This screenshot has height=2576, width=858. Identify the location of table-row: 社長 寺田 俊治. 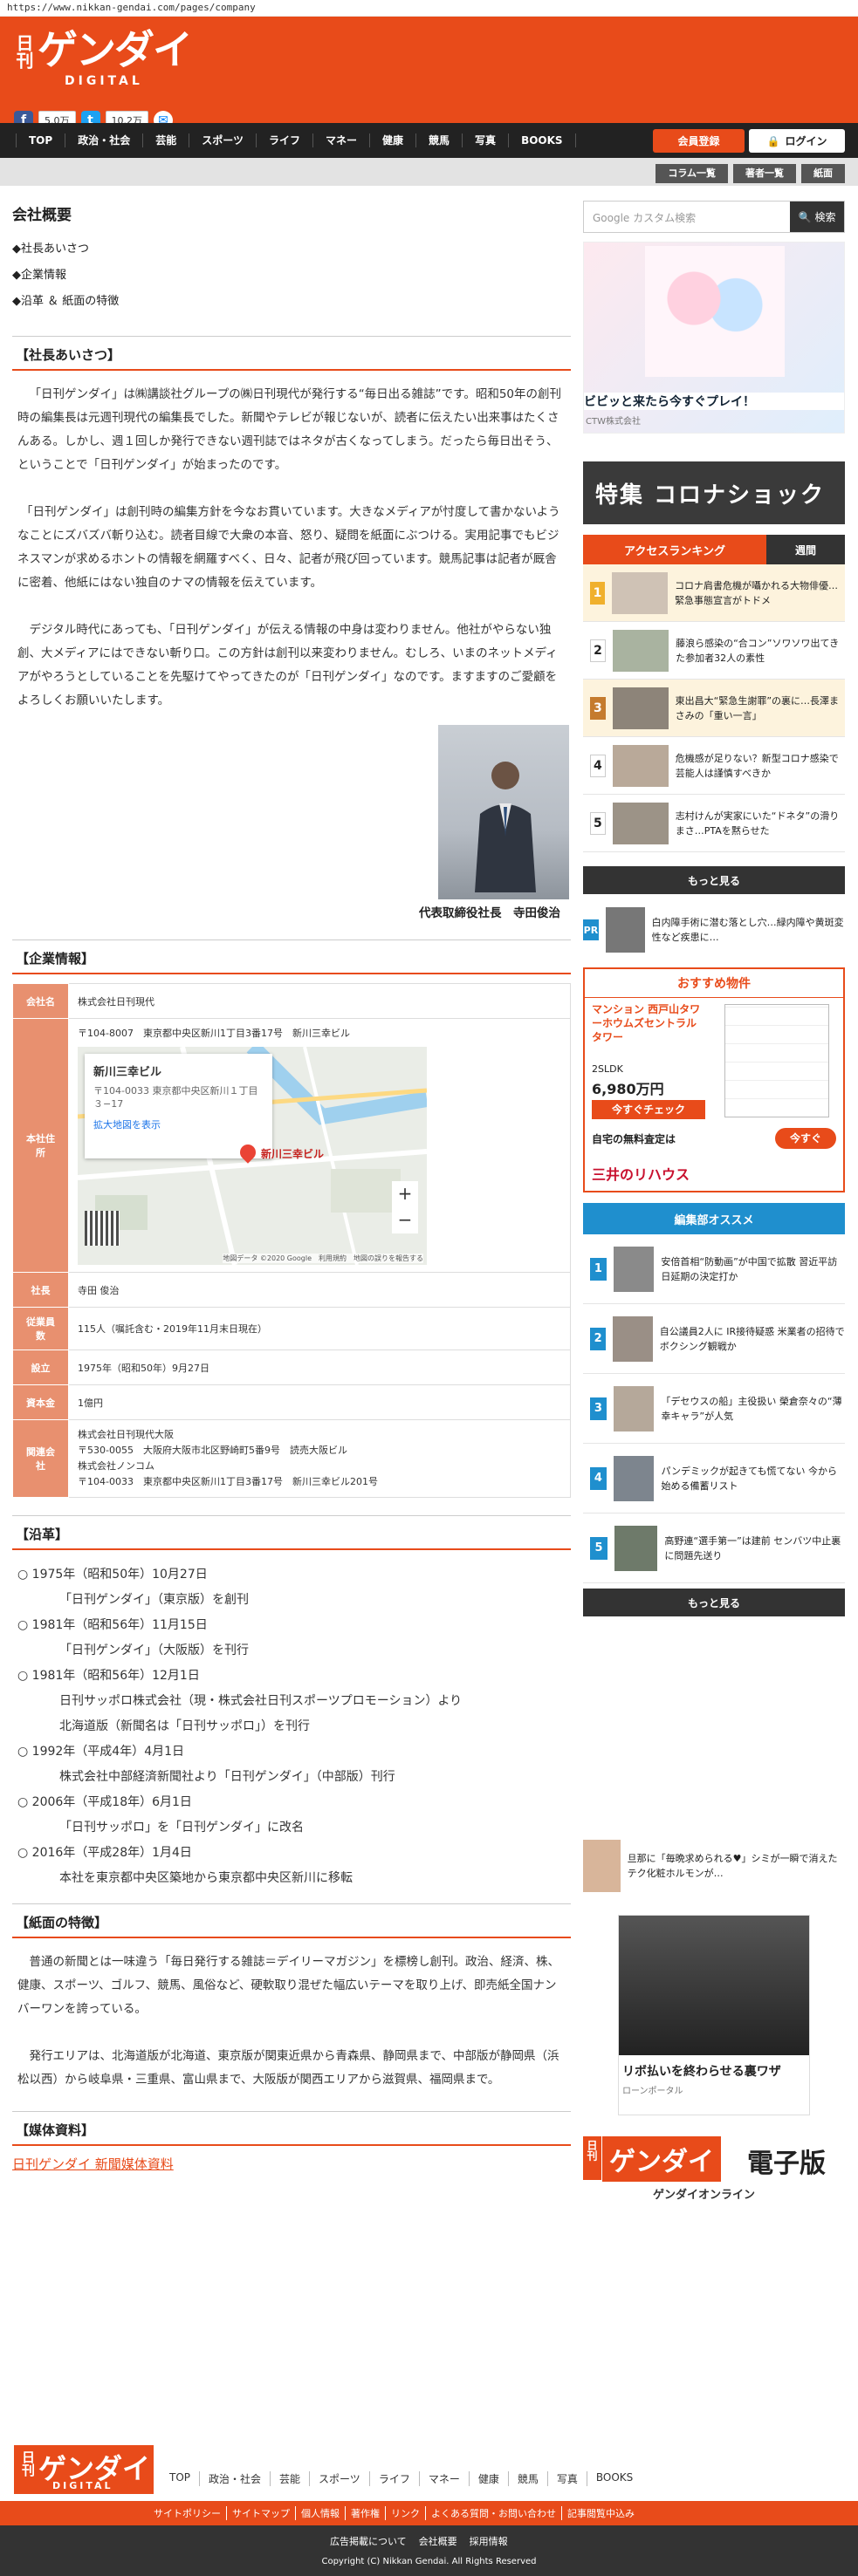
(291, 1290).